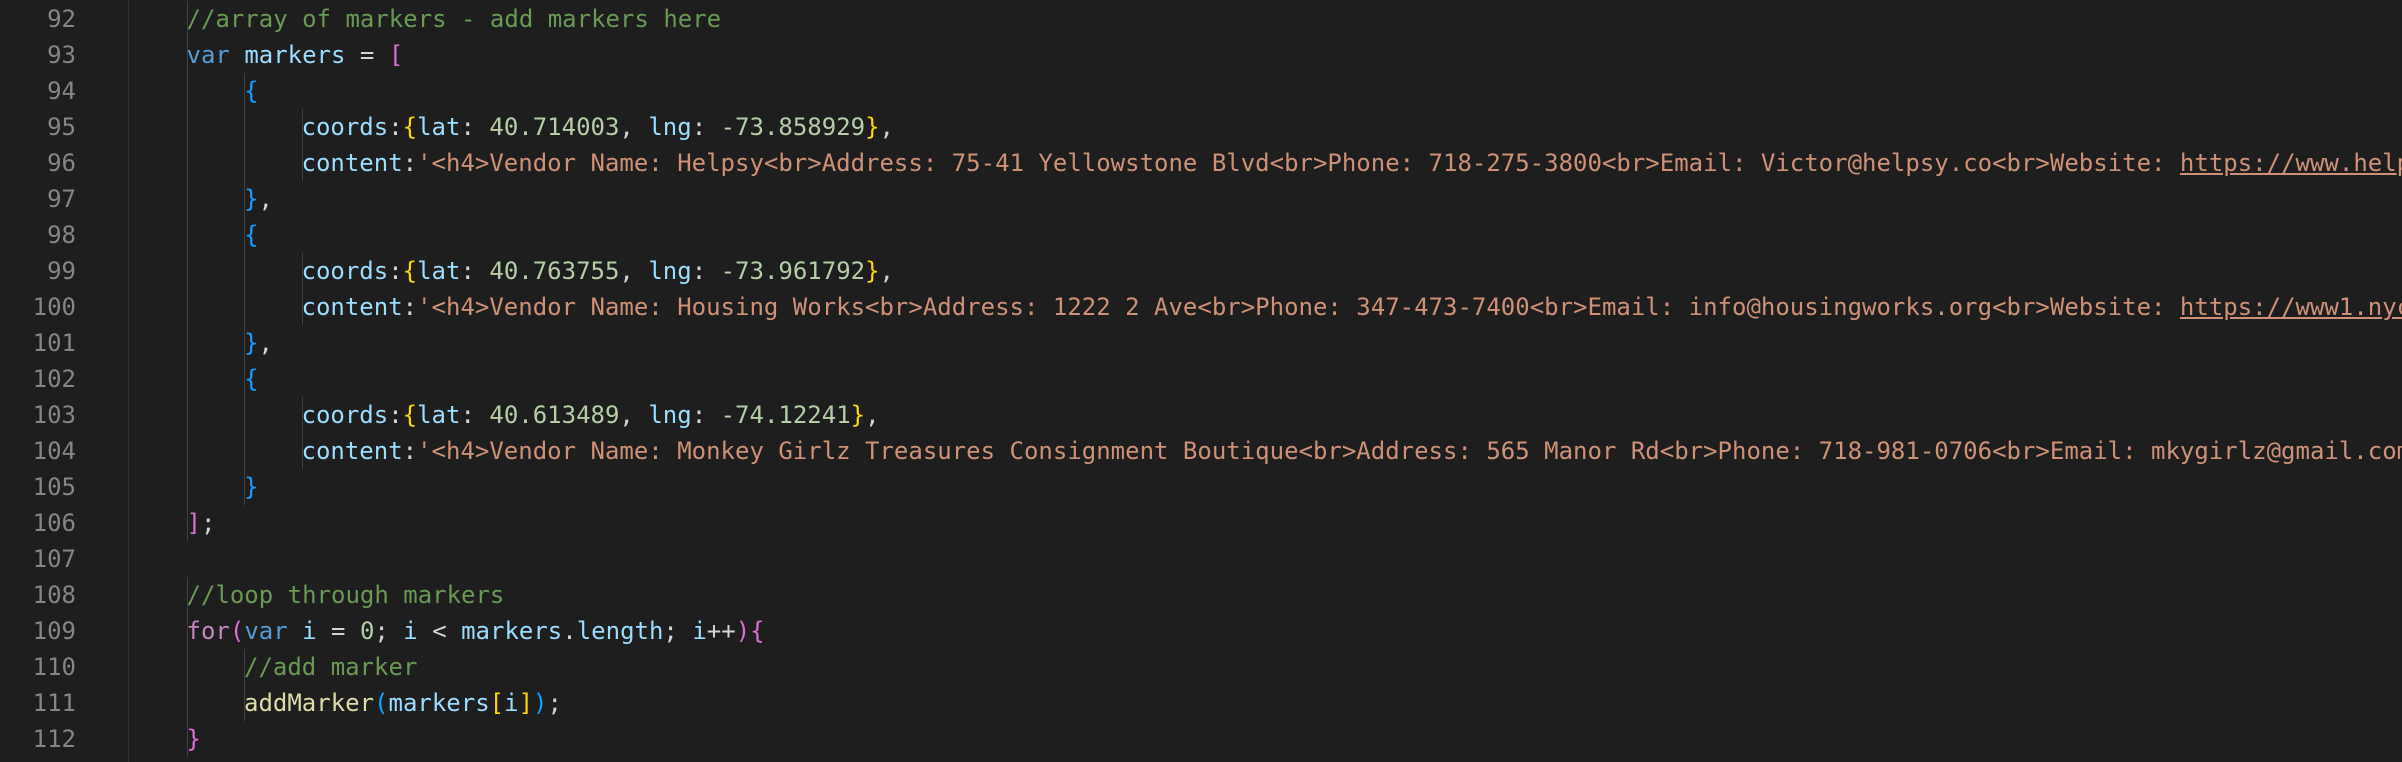 This screenshot has height=762, width=2402. Describe the element at coordinates (54, 631) in the screenshot. I see `line-number: 109` at that location.